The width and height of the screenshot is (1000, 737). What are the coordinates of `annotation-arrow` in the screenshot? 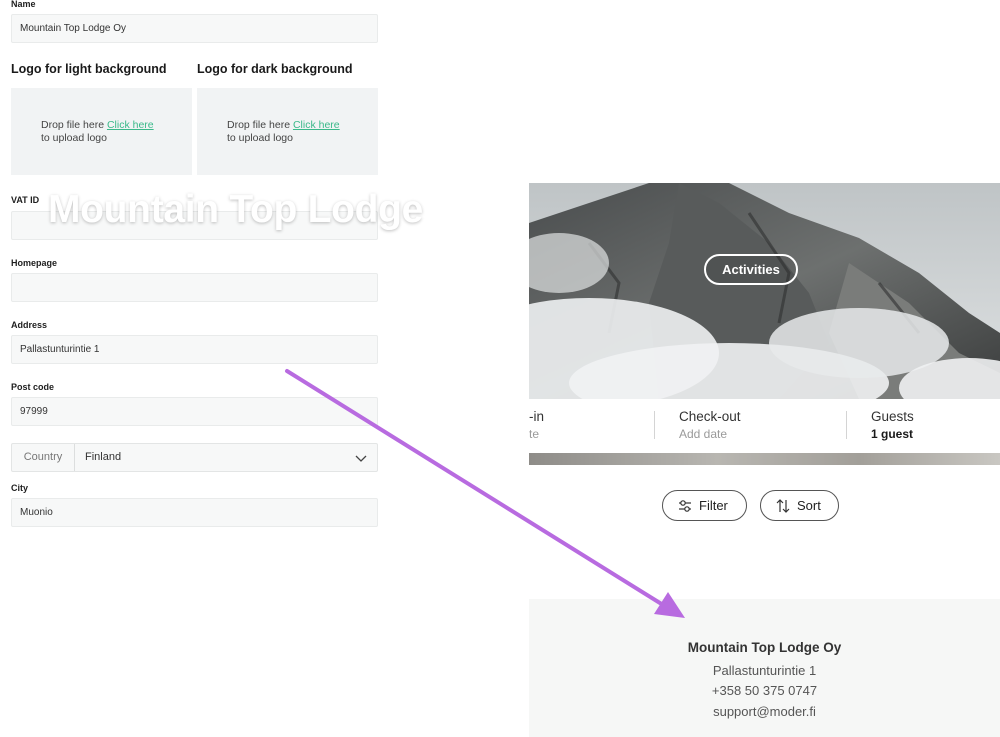 It's located at (485, 493).